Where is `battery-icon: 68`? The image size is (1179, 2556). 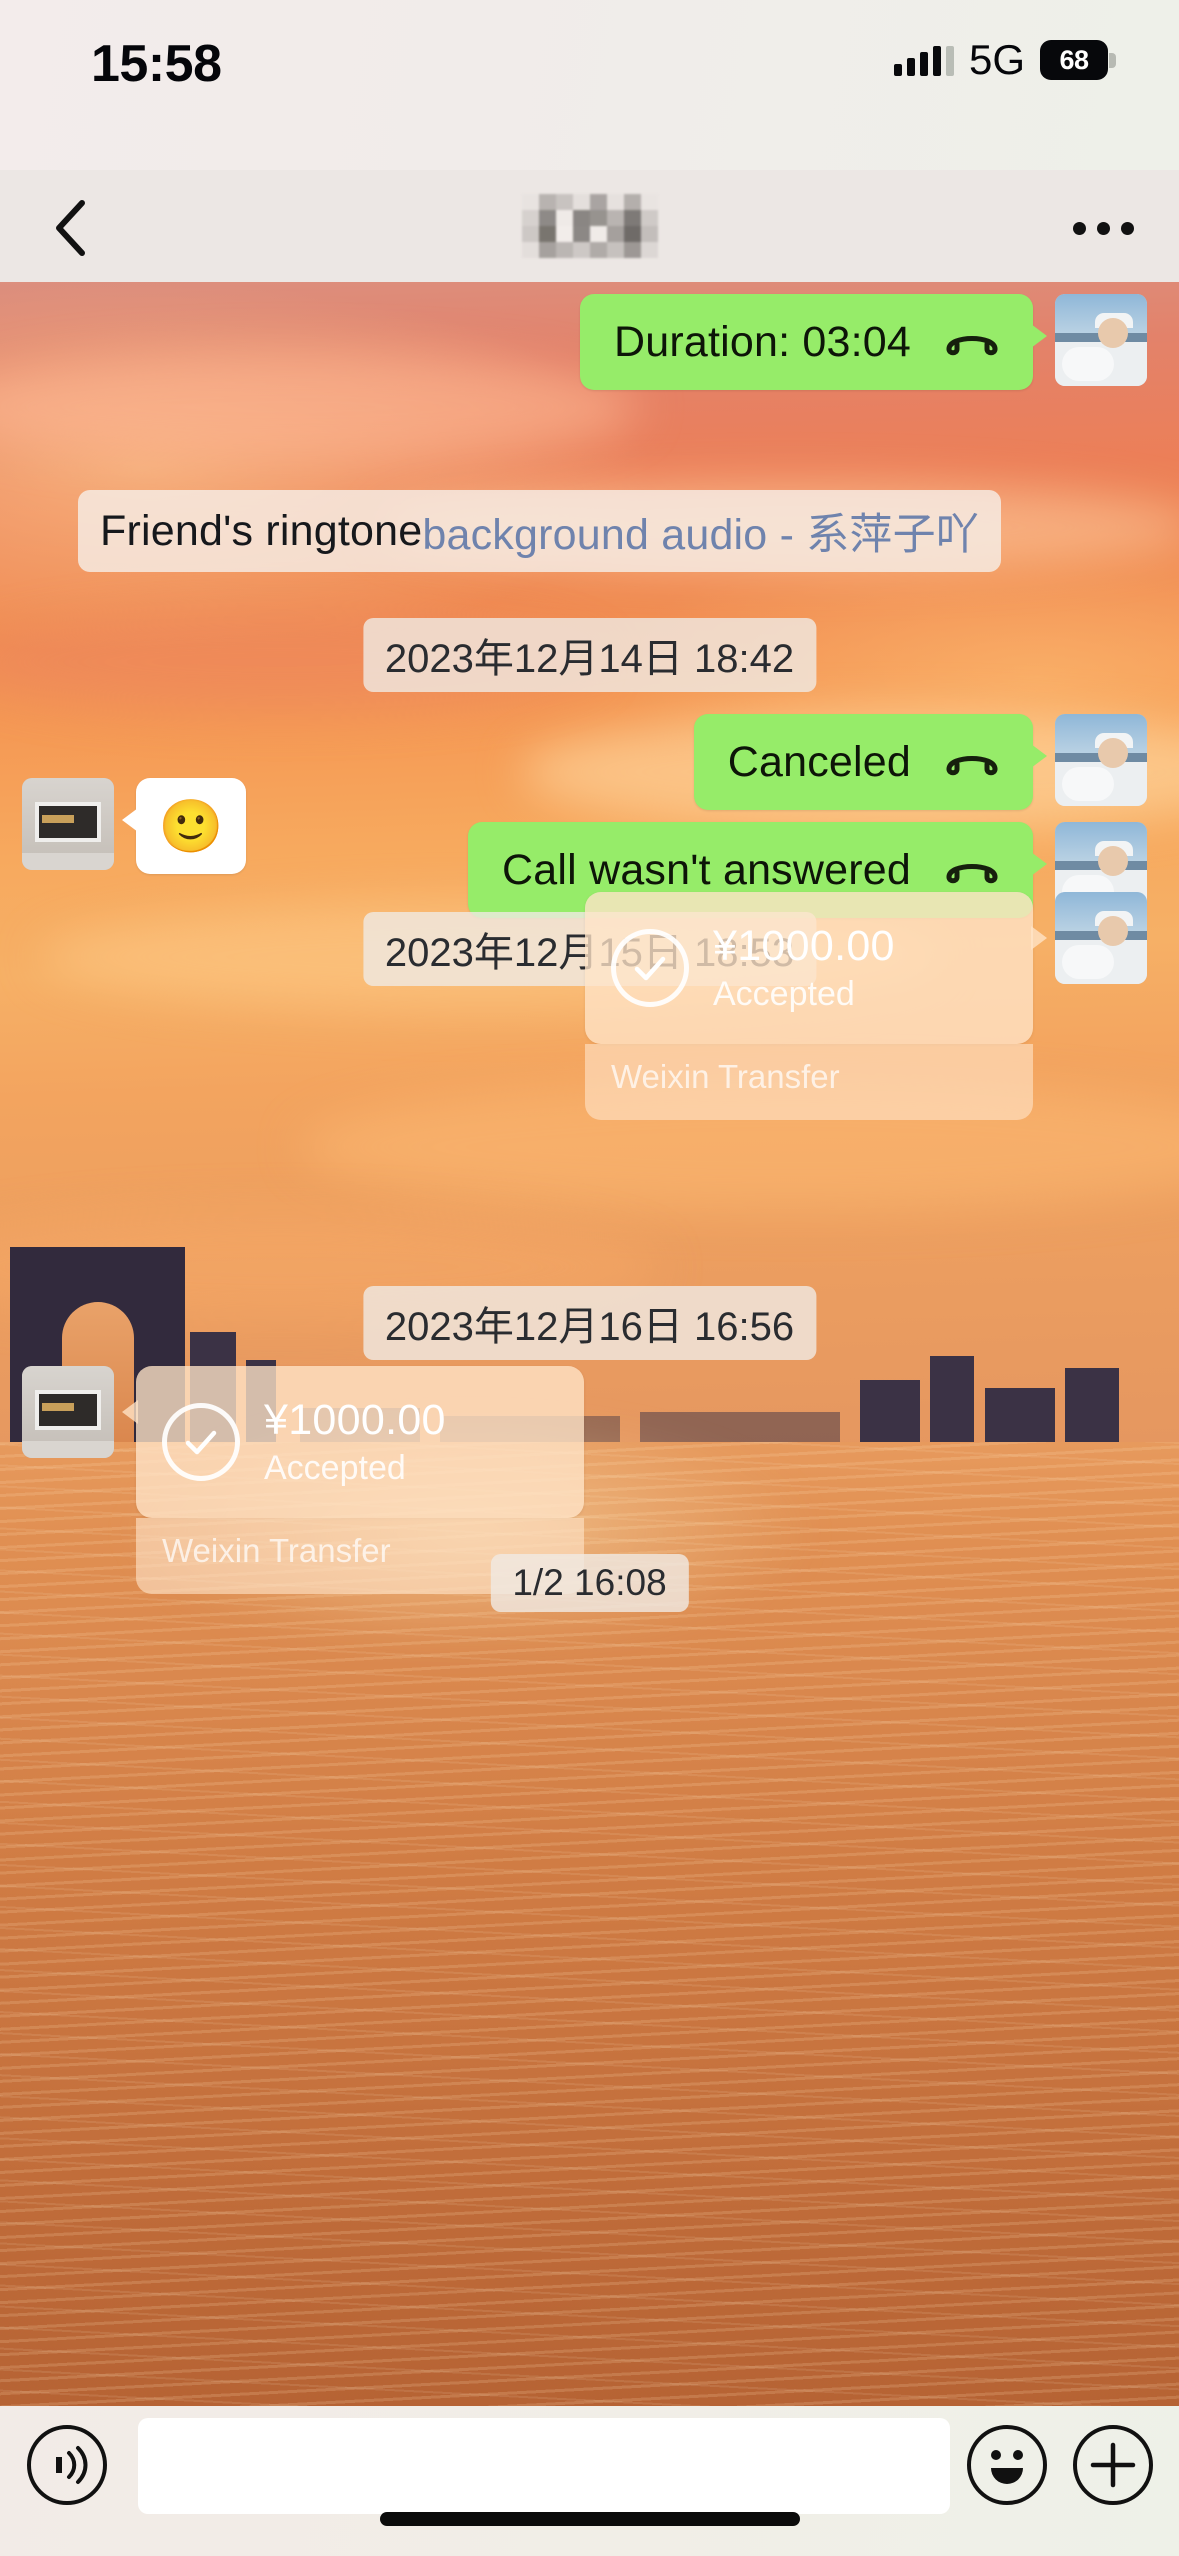
battery-icon: 68 is located at coordinates (1078, 60).